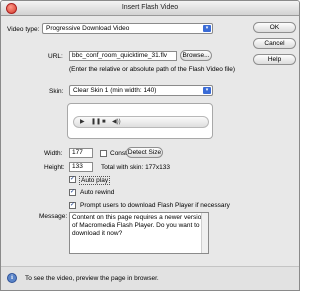 This screenshot has height=291, width=320. Describe the element at coordinates (123, 56) in the screenshot. I see `url-input: bbc_conf_room_quicktime_31.flv` at that location.